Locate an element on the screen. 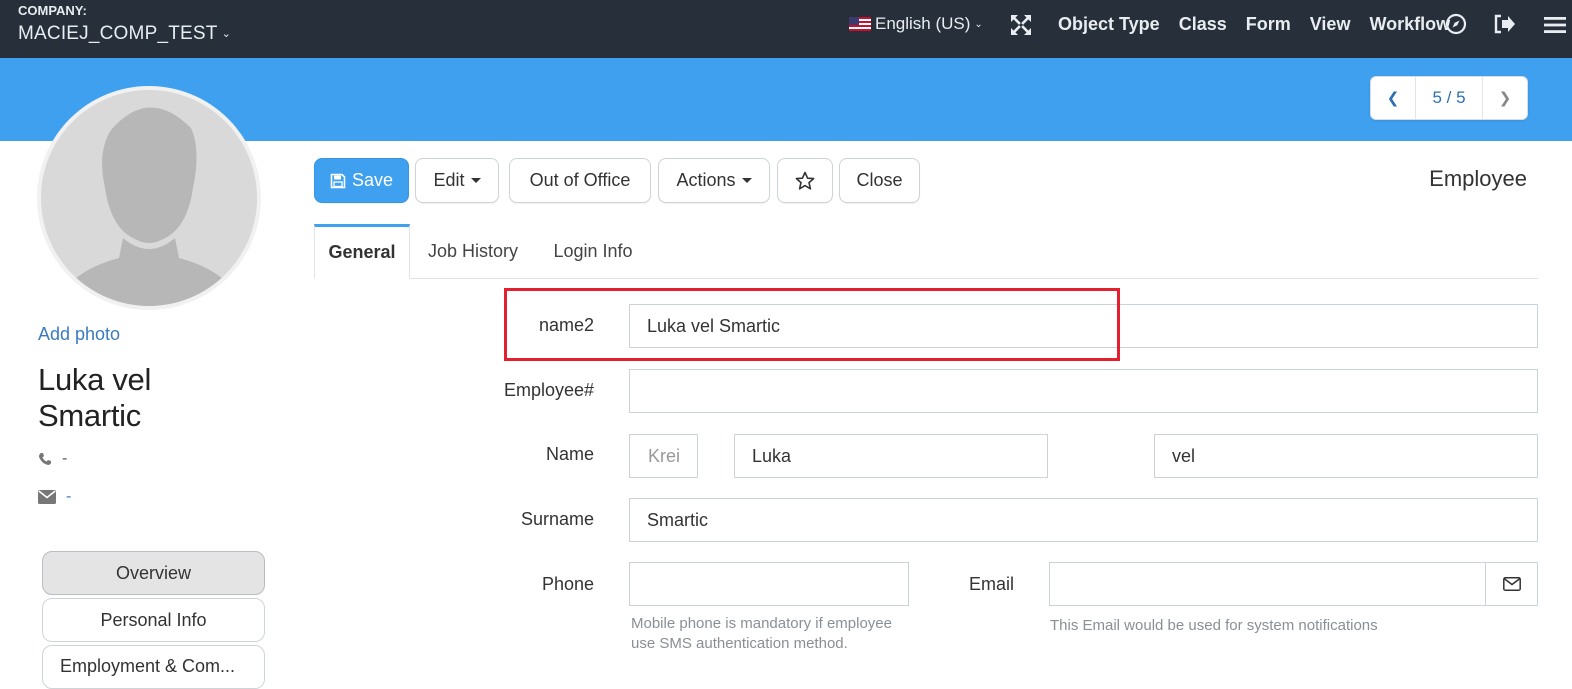 The image size is (1572, 689). profile-email: - is located at coordinates (54, 497).